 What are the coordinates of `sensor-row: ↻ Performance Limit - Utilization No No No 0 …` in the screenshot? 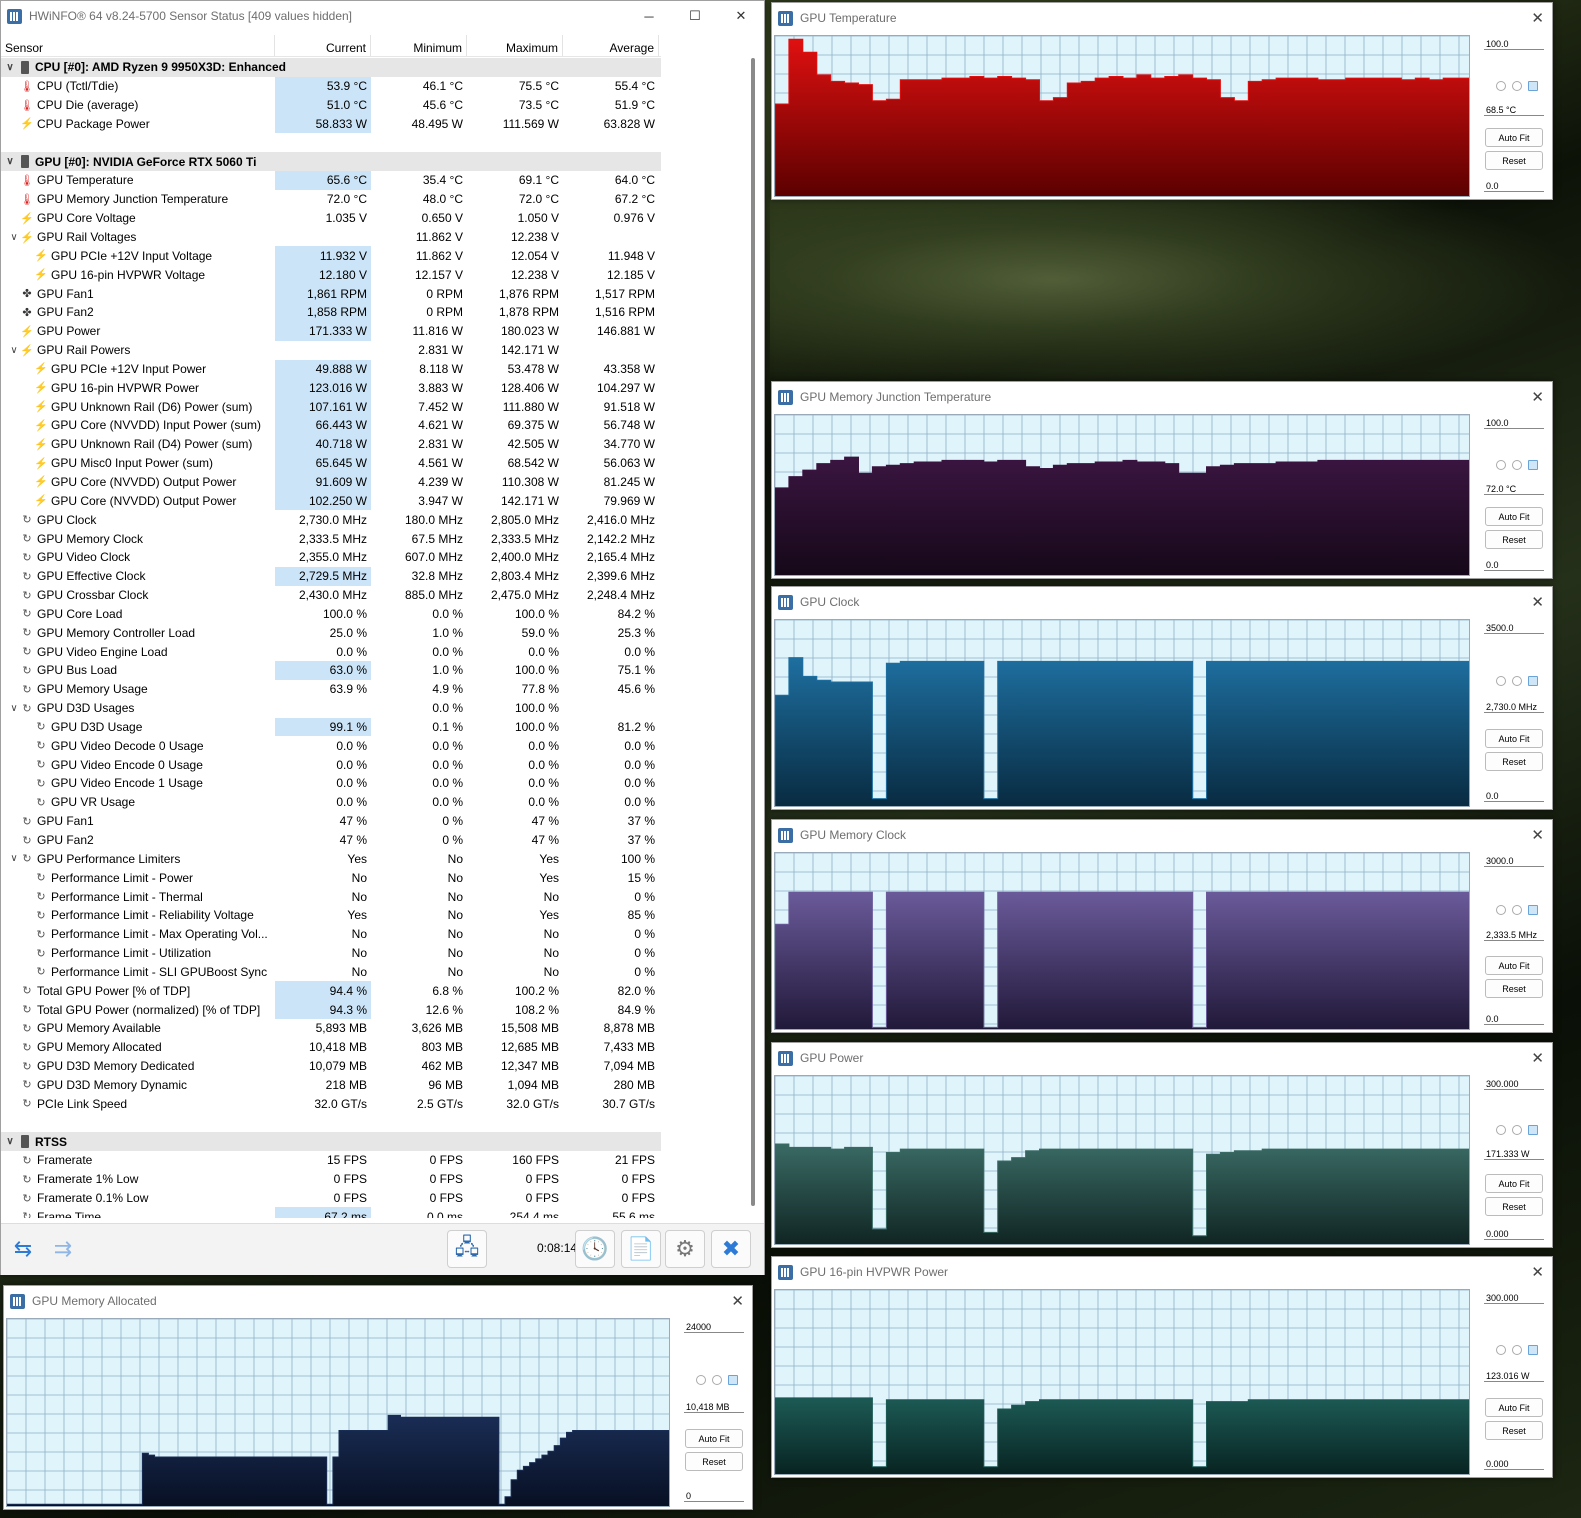 It's located at (331, 953).